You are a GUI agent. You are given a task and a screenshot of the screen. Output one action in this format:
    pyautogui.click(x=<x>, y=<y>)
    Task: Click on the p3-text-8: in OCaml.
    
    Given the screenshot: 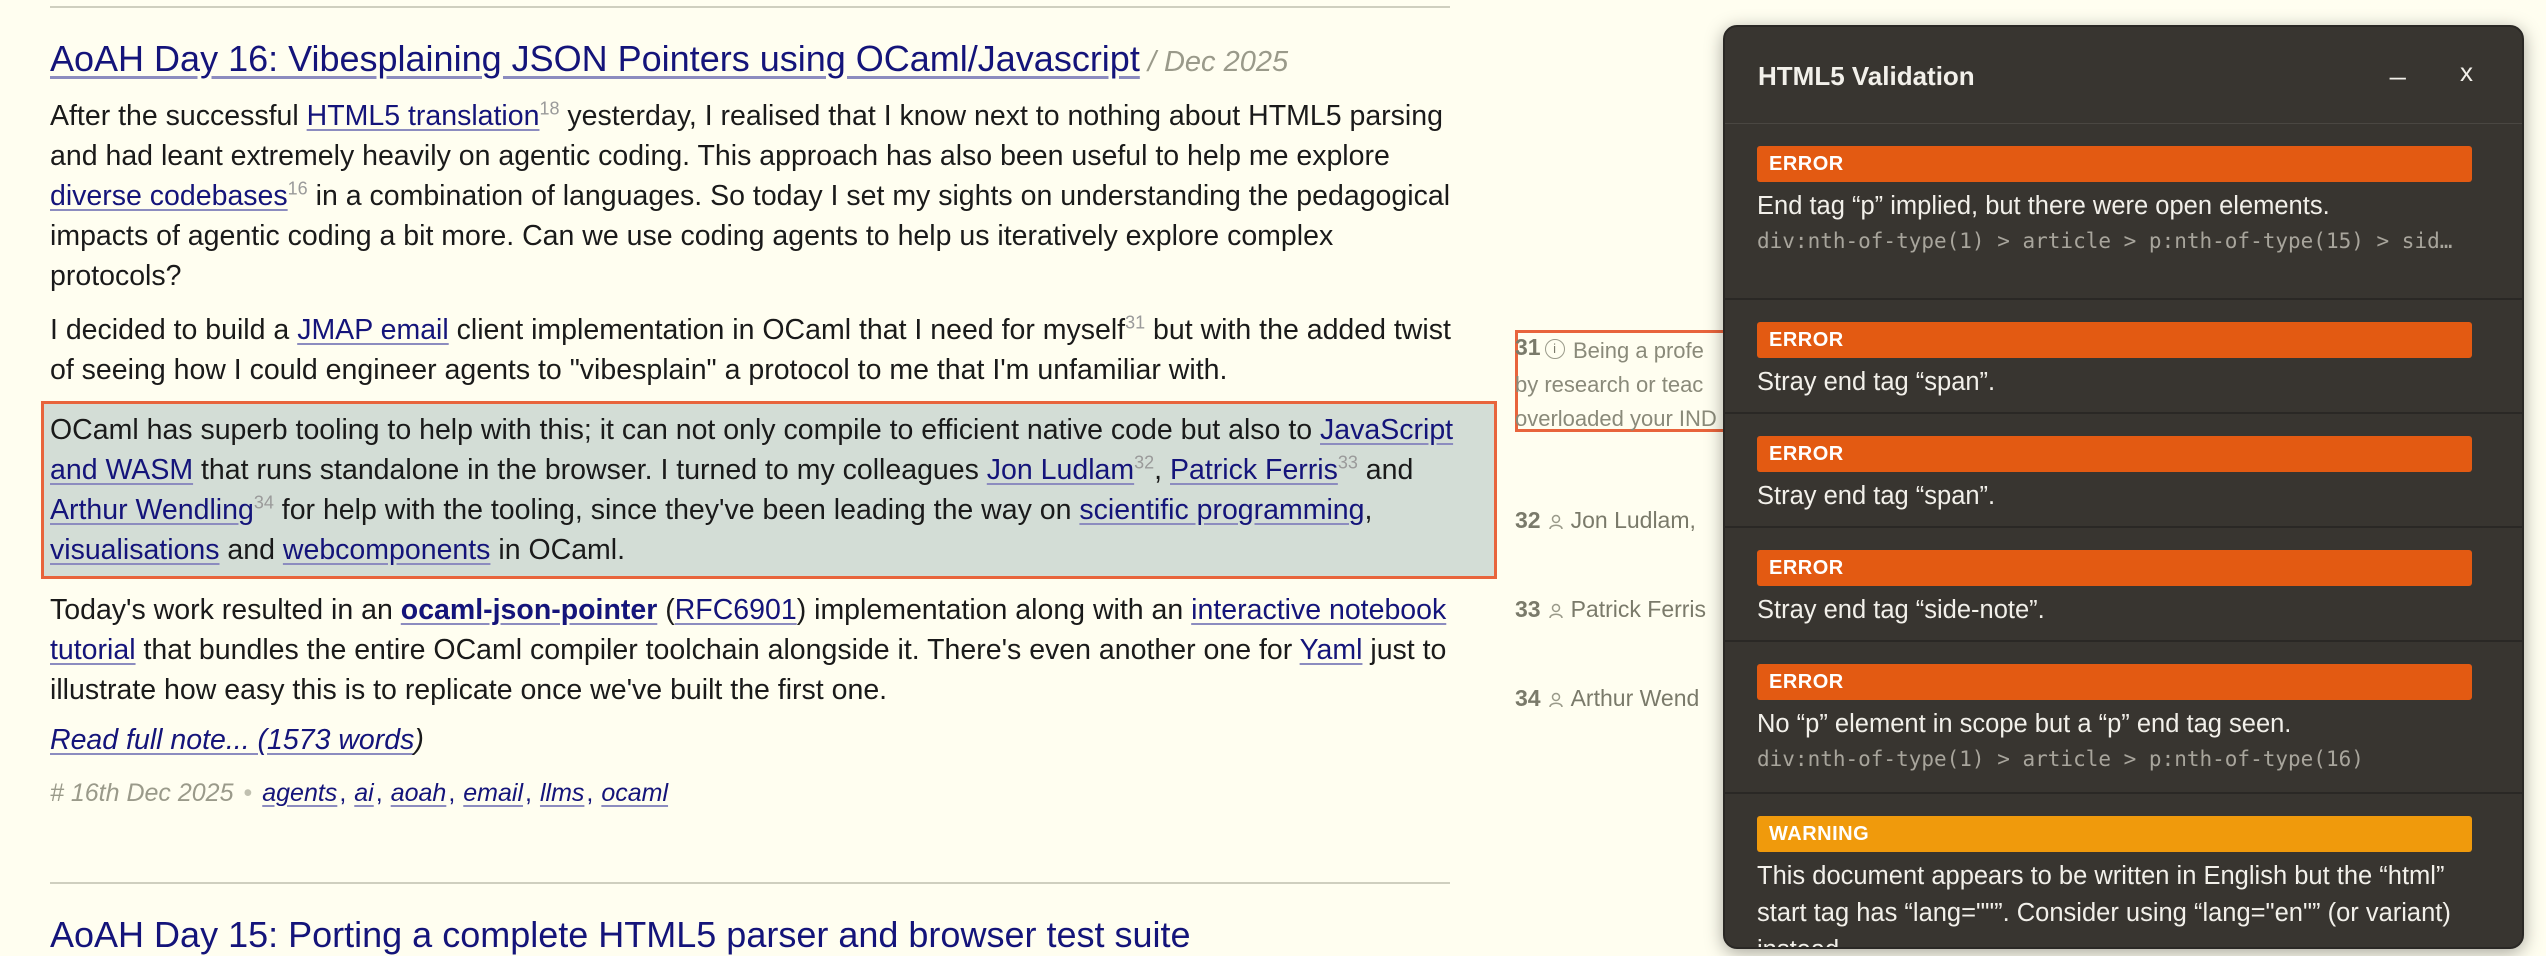 What is the action you would take?
    pyautogui.click(x=558, y=550)
    